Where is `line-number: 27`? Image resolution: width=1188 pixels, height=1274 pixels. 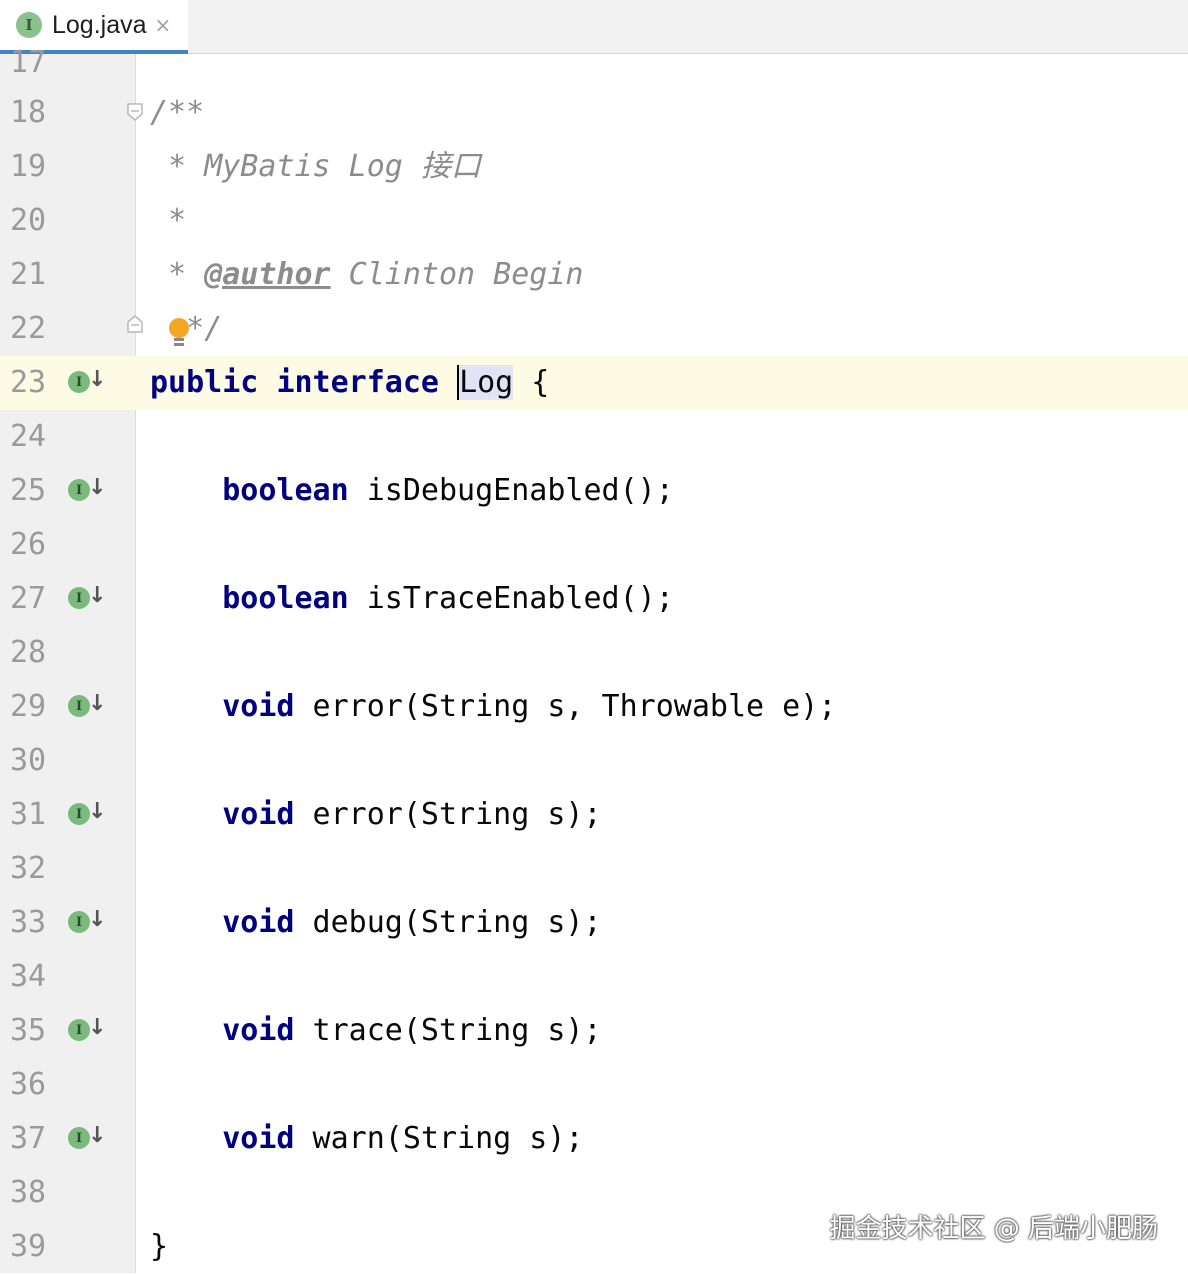
line-number: 27 is located at coordinates (28, 598).